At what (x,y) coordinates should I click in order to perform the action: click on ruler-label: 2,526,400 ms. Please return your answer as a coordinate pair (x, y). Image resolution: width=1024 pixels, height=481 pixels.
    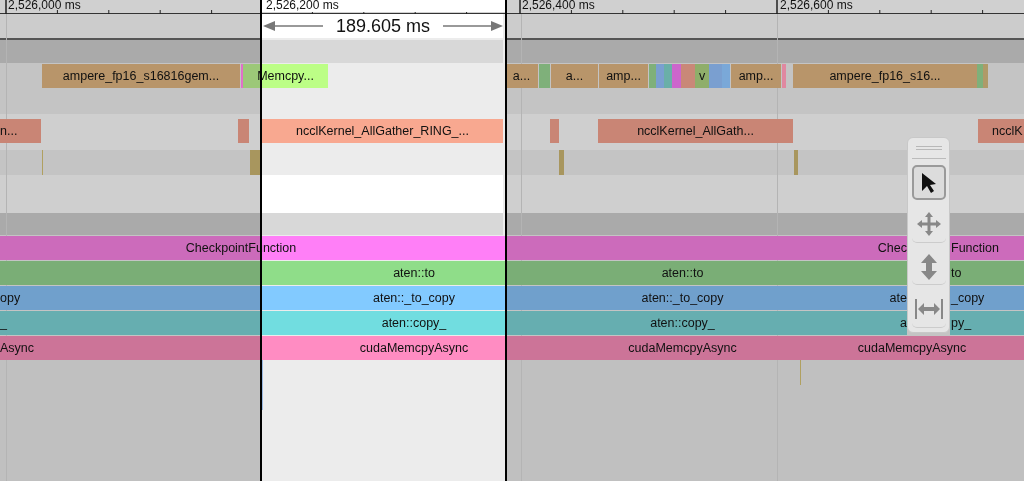
    Looking at the image, I should click on (558, 6).